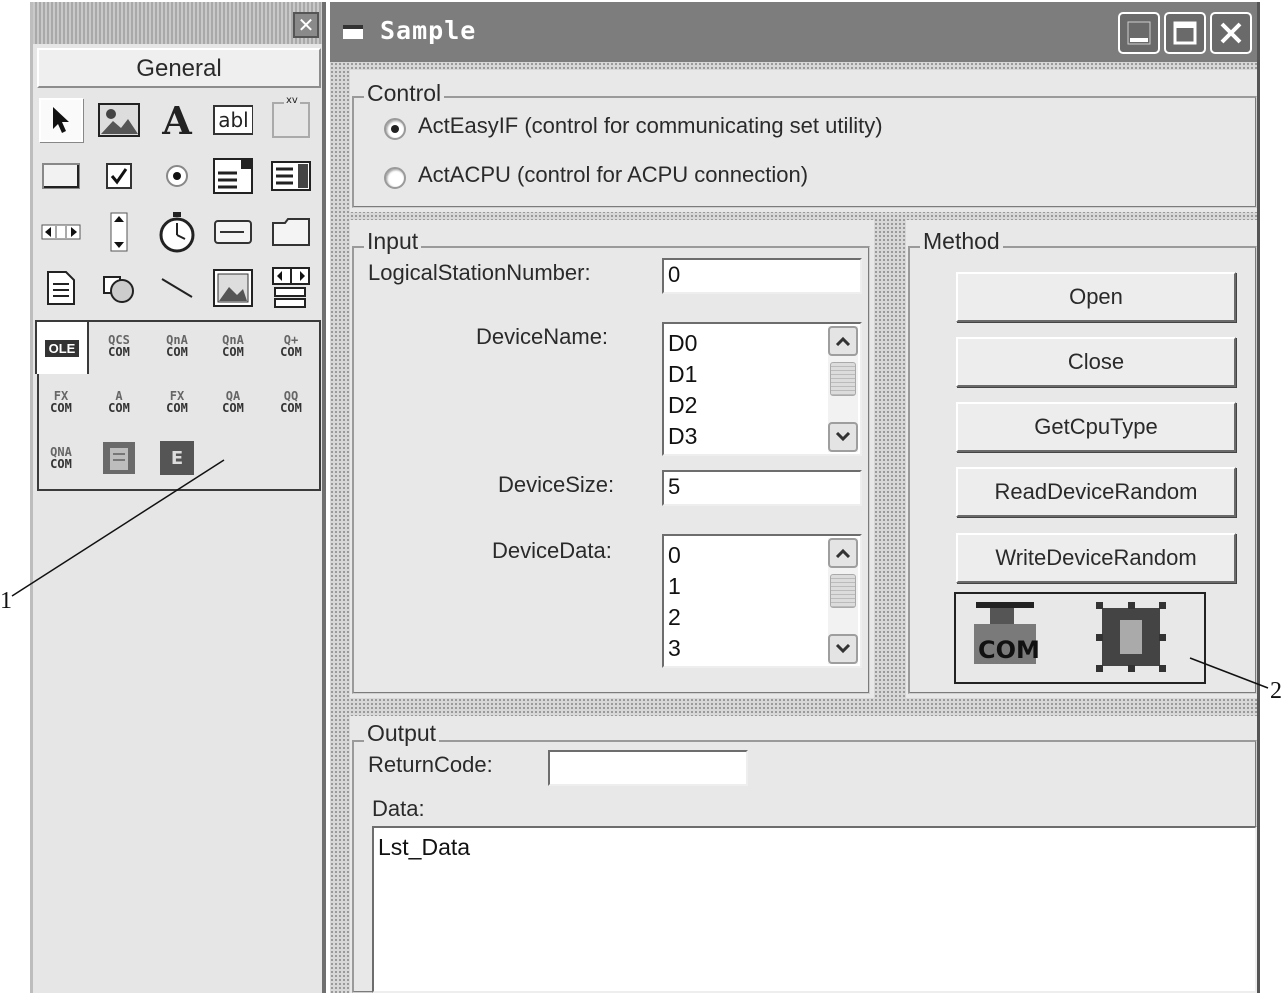  Describe the element at coordinates (6, 601) in the screenshot. I see `callout-label-1: 1` at that location.